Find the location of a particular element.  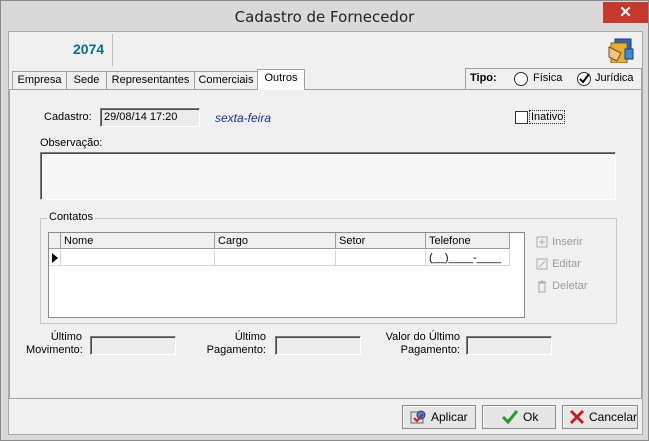

tab-comerciais-label: Comerciais is located at coordinates (226, 80).